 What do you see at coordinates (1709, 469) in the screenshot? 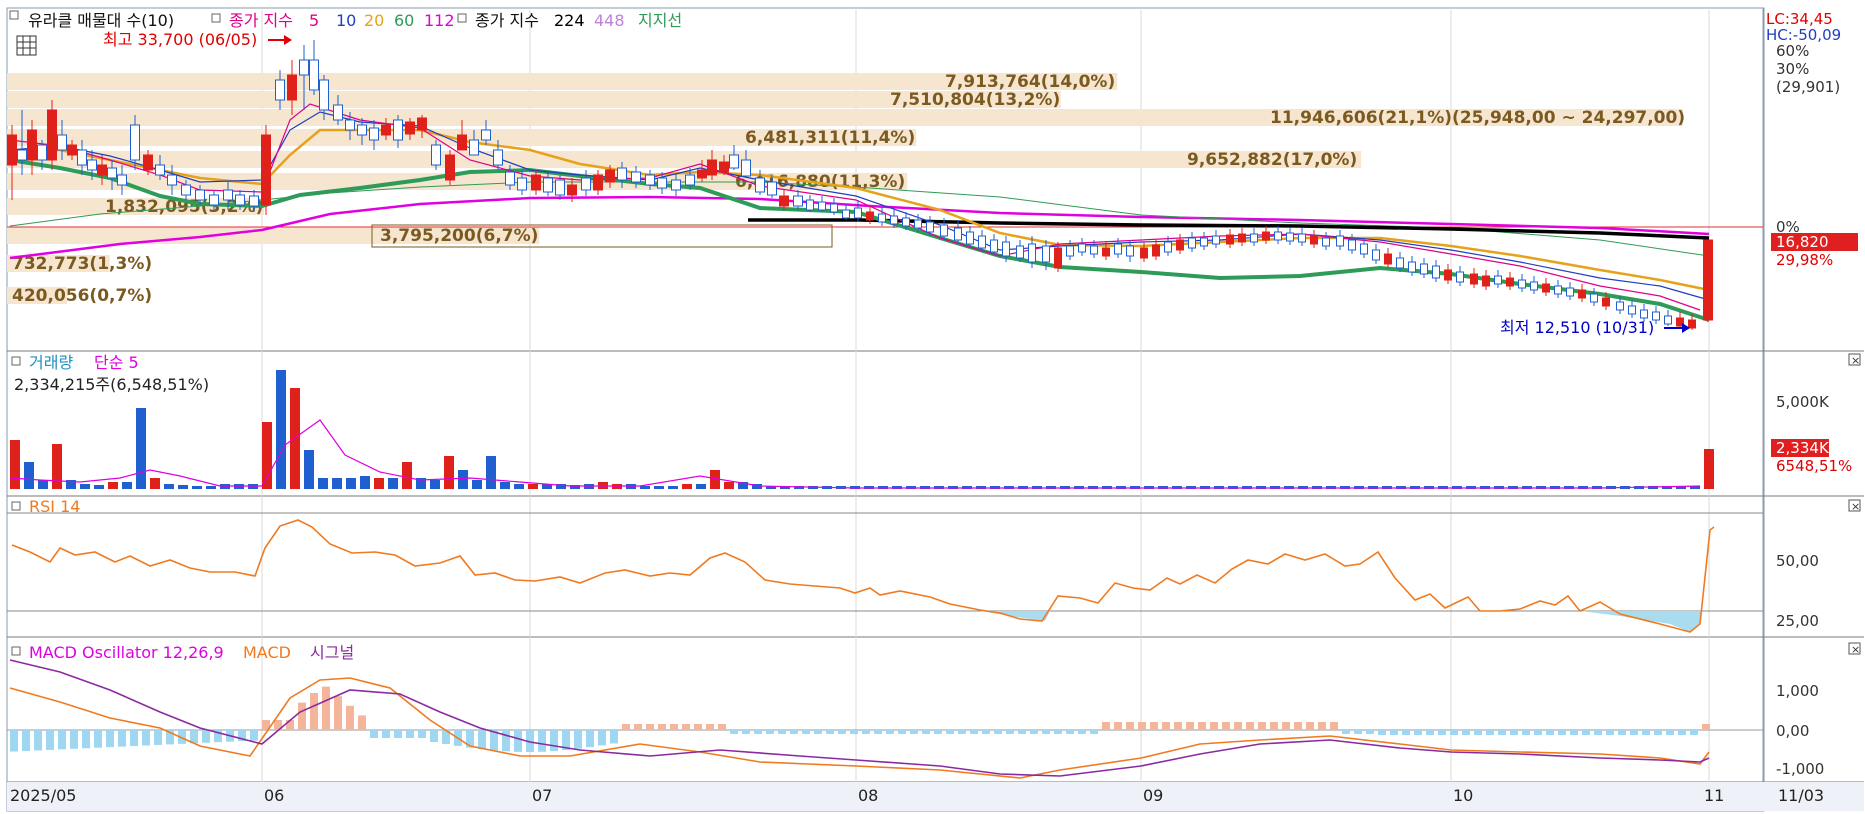
I see `volume-bar-current` at bounding box center [1709, 469].